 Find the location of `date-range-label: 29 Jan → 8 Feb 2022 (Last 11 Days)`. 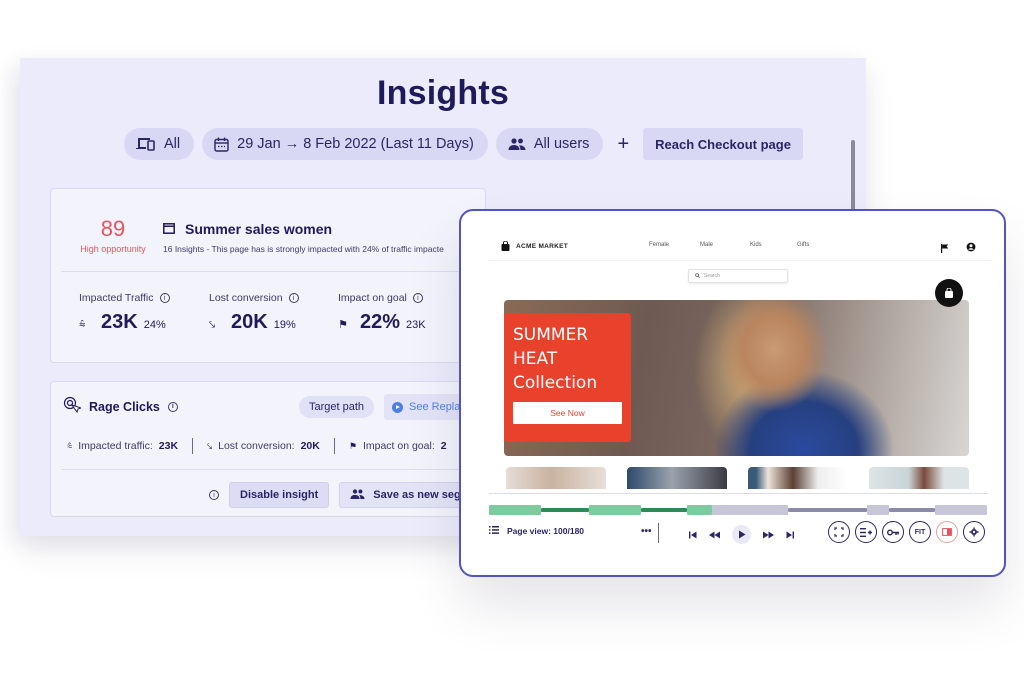

date-range-label: 29 Jan → 8 Feb 2022 (Last 11 Days) is located at coordinates (355, 144).